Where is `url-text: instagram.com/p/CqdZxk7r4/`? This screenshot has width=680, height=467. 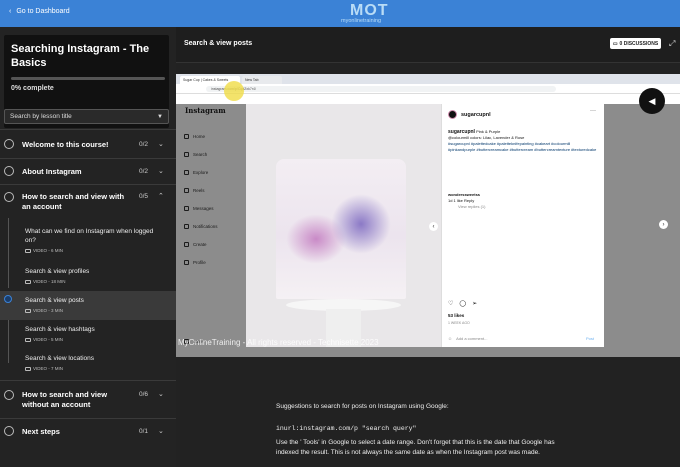 url-text: instagram.com/p/CqdZxk7r4/ is located at coordinates (381, 89).